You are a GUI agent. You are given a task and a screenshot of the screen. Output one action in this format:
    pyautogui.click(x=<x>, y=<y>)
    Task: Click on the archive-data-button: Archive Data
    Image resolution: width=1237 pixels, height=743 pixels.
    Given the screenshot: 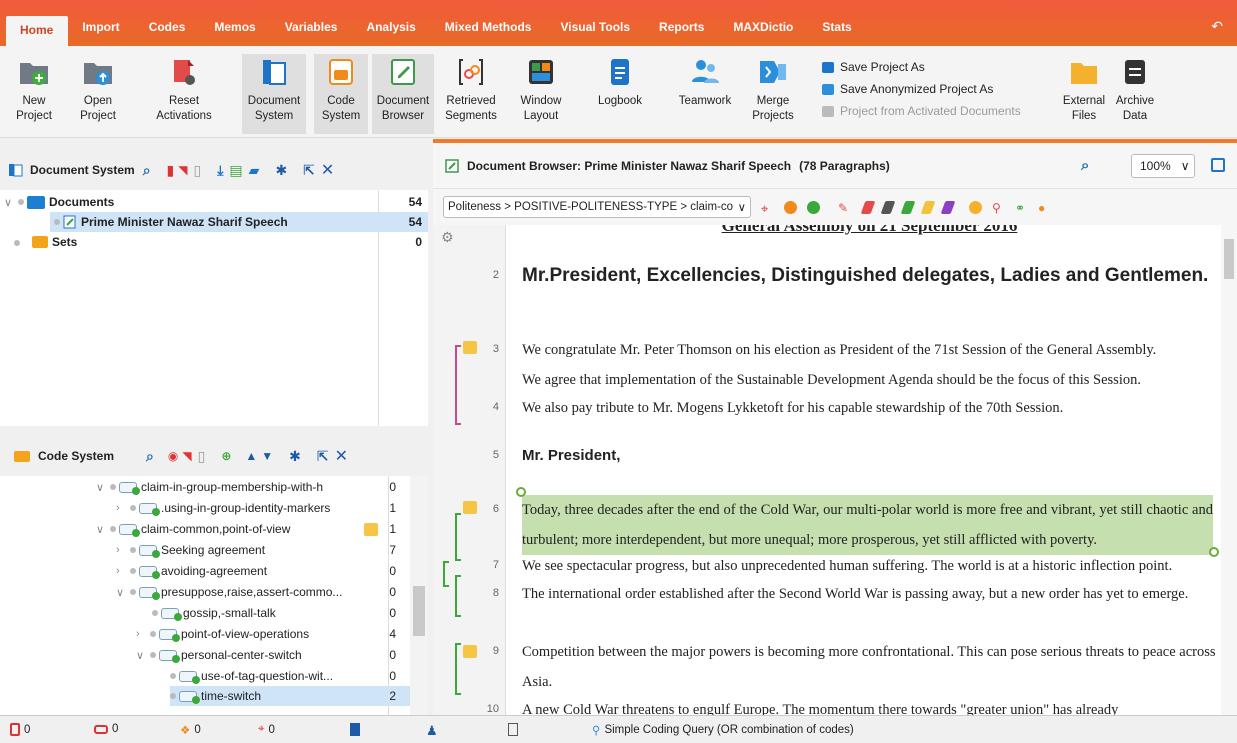 What is the action you would take?
    pyautogui.click(x=1135, y=94)
    